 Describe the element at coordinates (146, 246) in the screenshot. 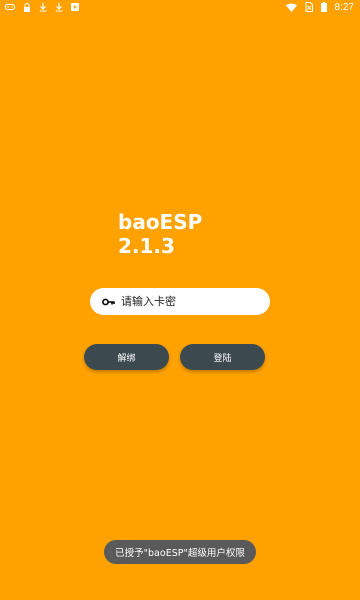

I see `app-version: 2.1.3` at that location.